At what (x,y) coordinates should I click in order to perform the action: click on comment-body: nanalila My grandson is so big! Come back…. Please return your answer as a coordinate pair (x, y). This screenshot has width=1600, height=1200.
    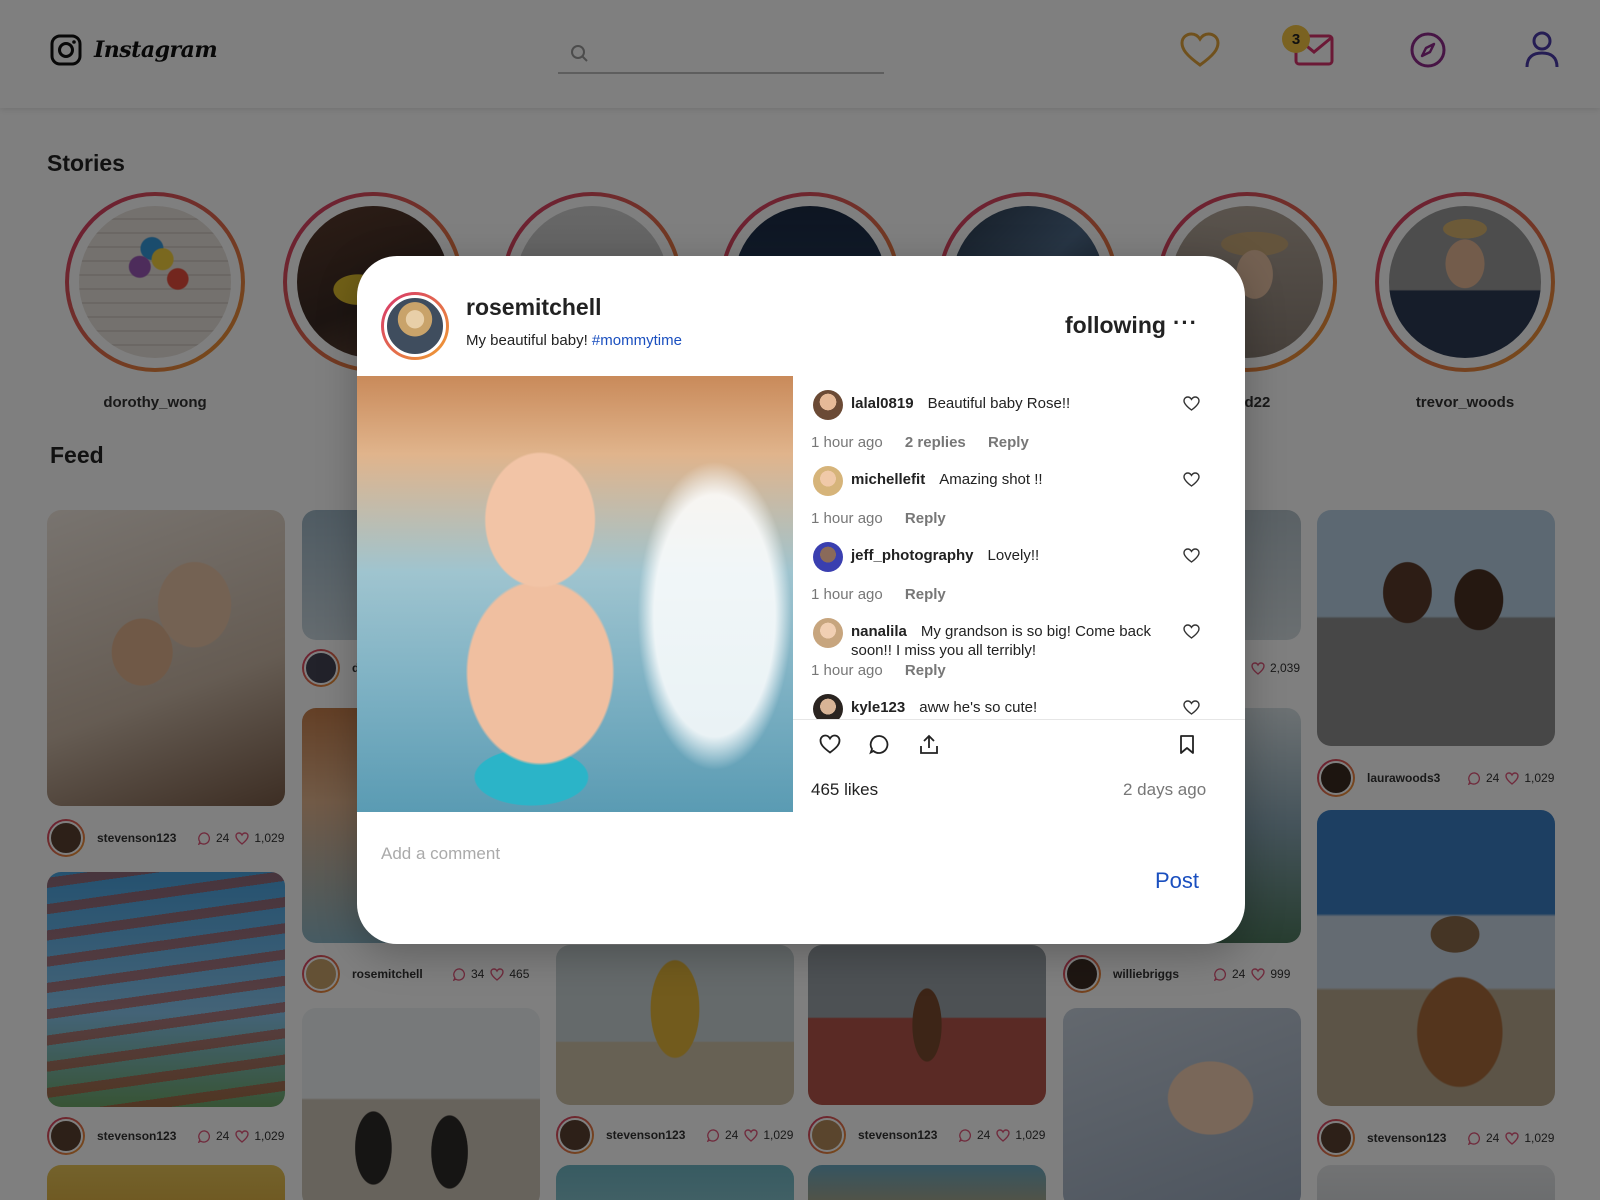
    Looking at the image, I should click on (1011, 641).